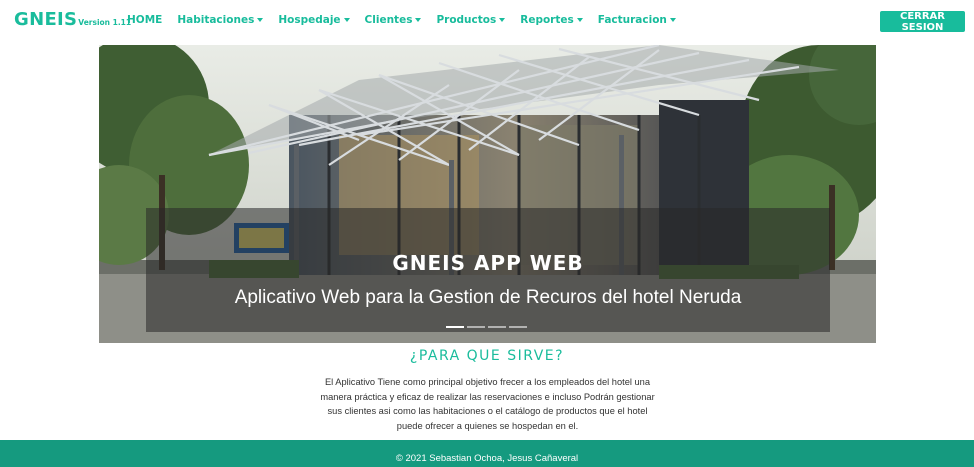 This screenshot has height=467, width=974. What do you see at coordinates (487, 458) in the screenshot?
I see `copyright-text: © 2021 Sebastian Ochoa, Jesus Cañaveral` at bounding box center [487, 458].